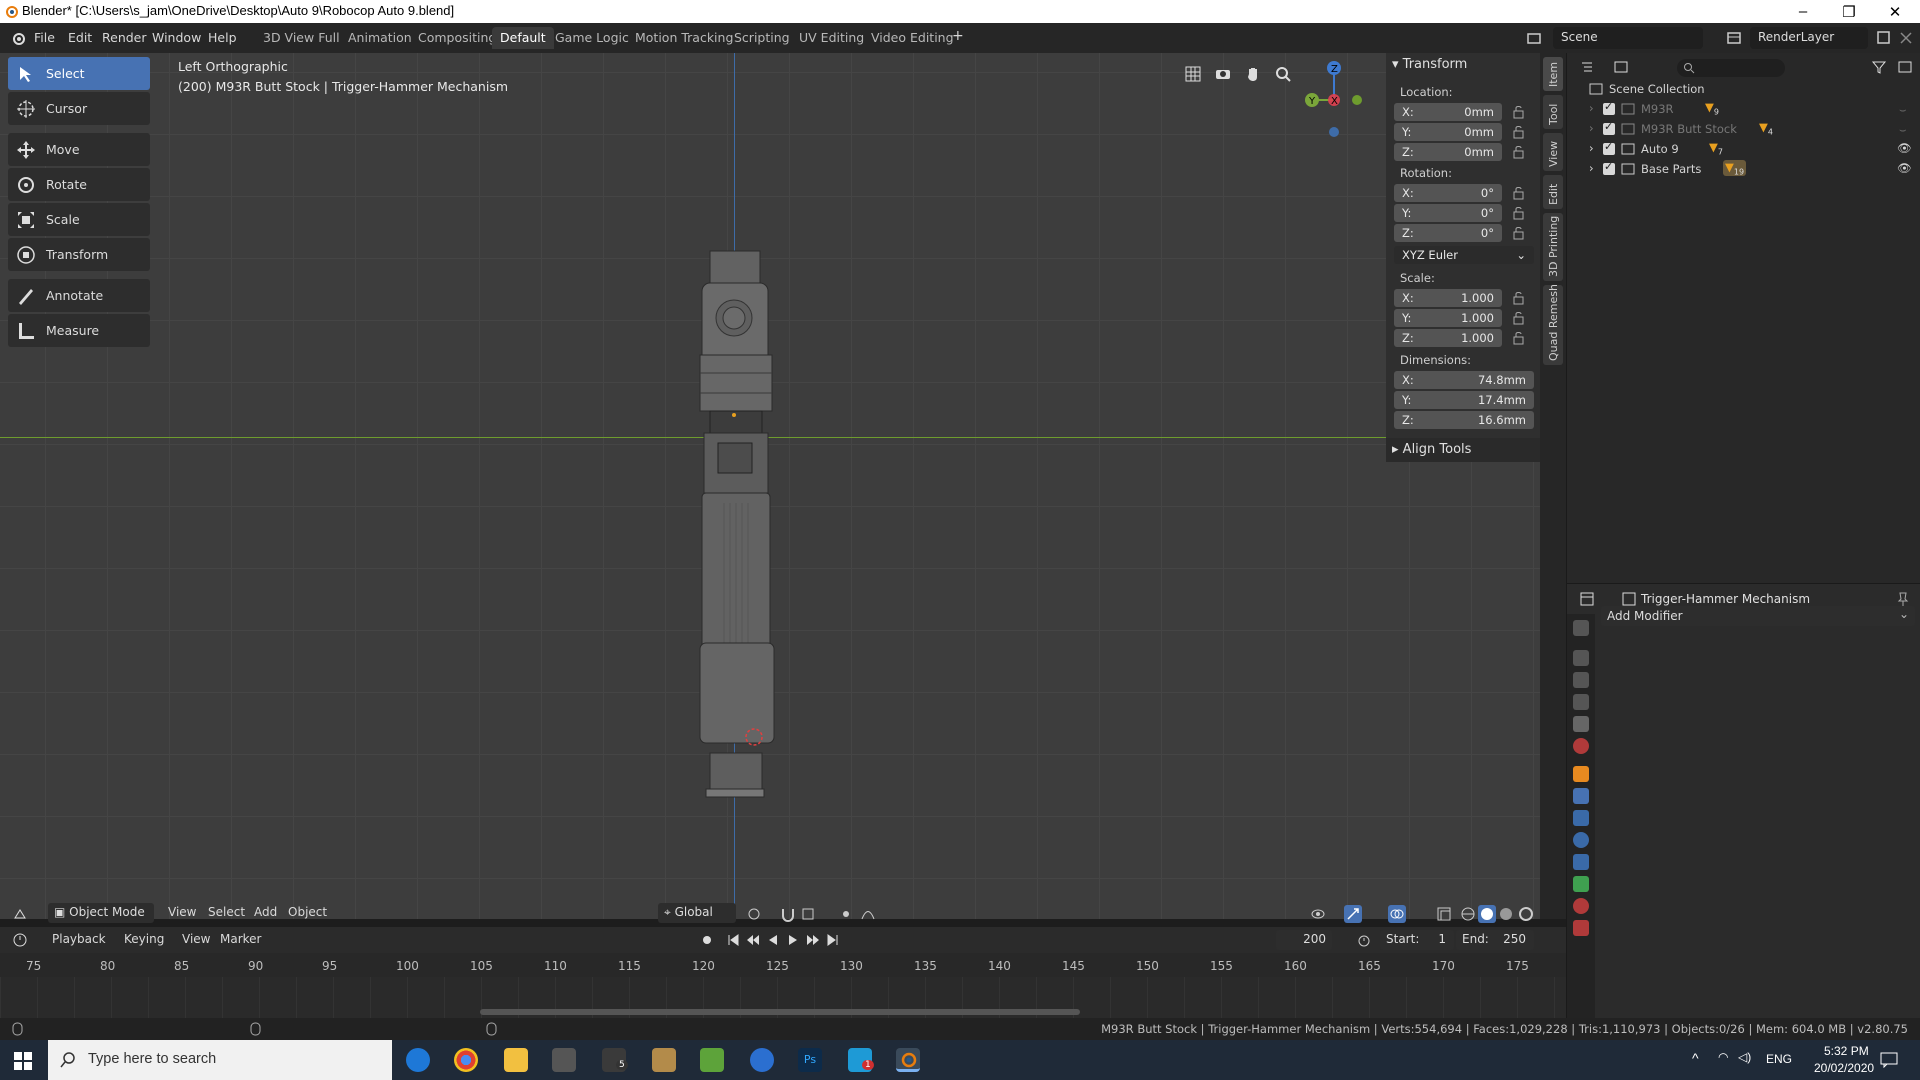  What do you see at coordinates (868, 914) in the screenshot?
I see `falloff-icon` at bounding box center [868, 914].